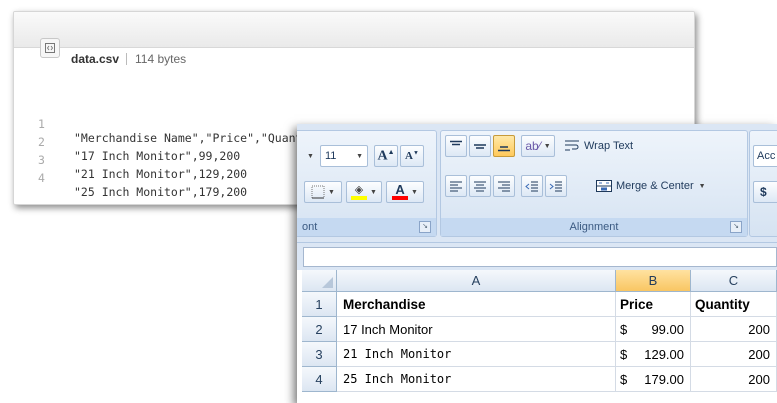  I want to click on decrease-indent-button, so click(532, 186).